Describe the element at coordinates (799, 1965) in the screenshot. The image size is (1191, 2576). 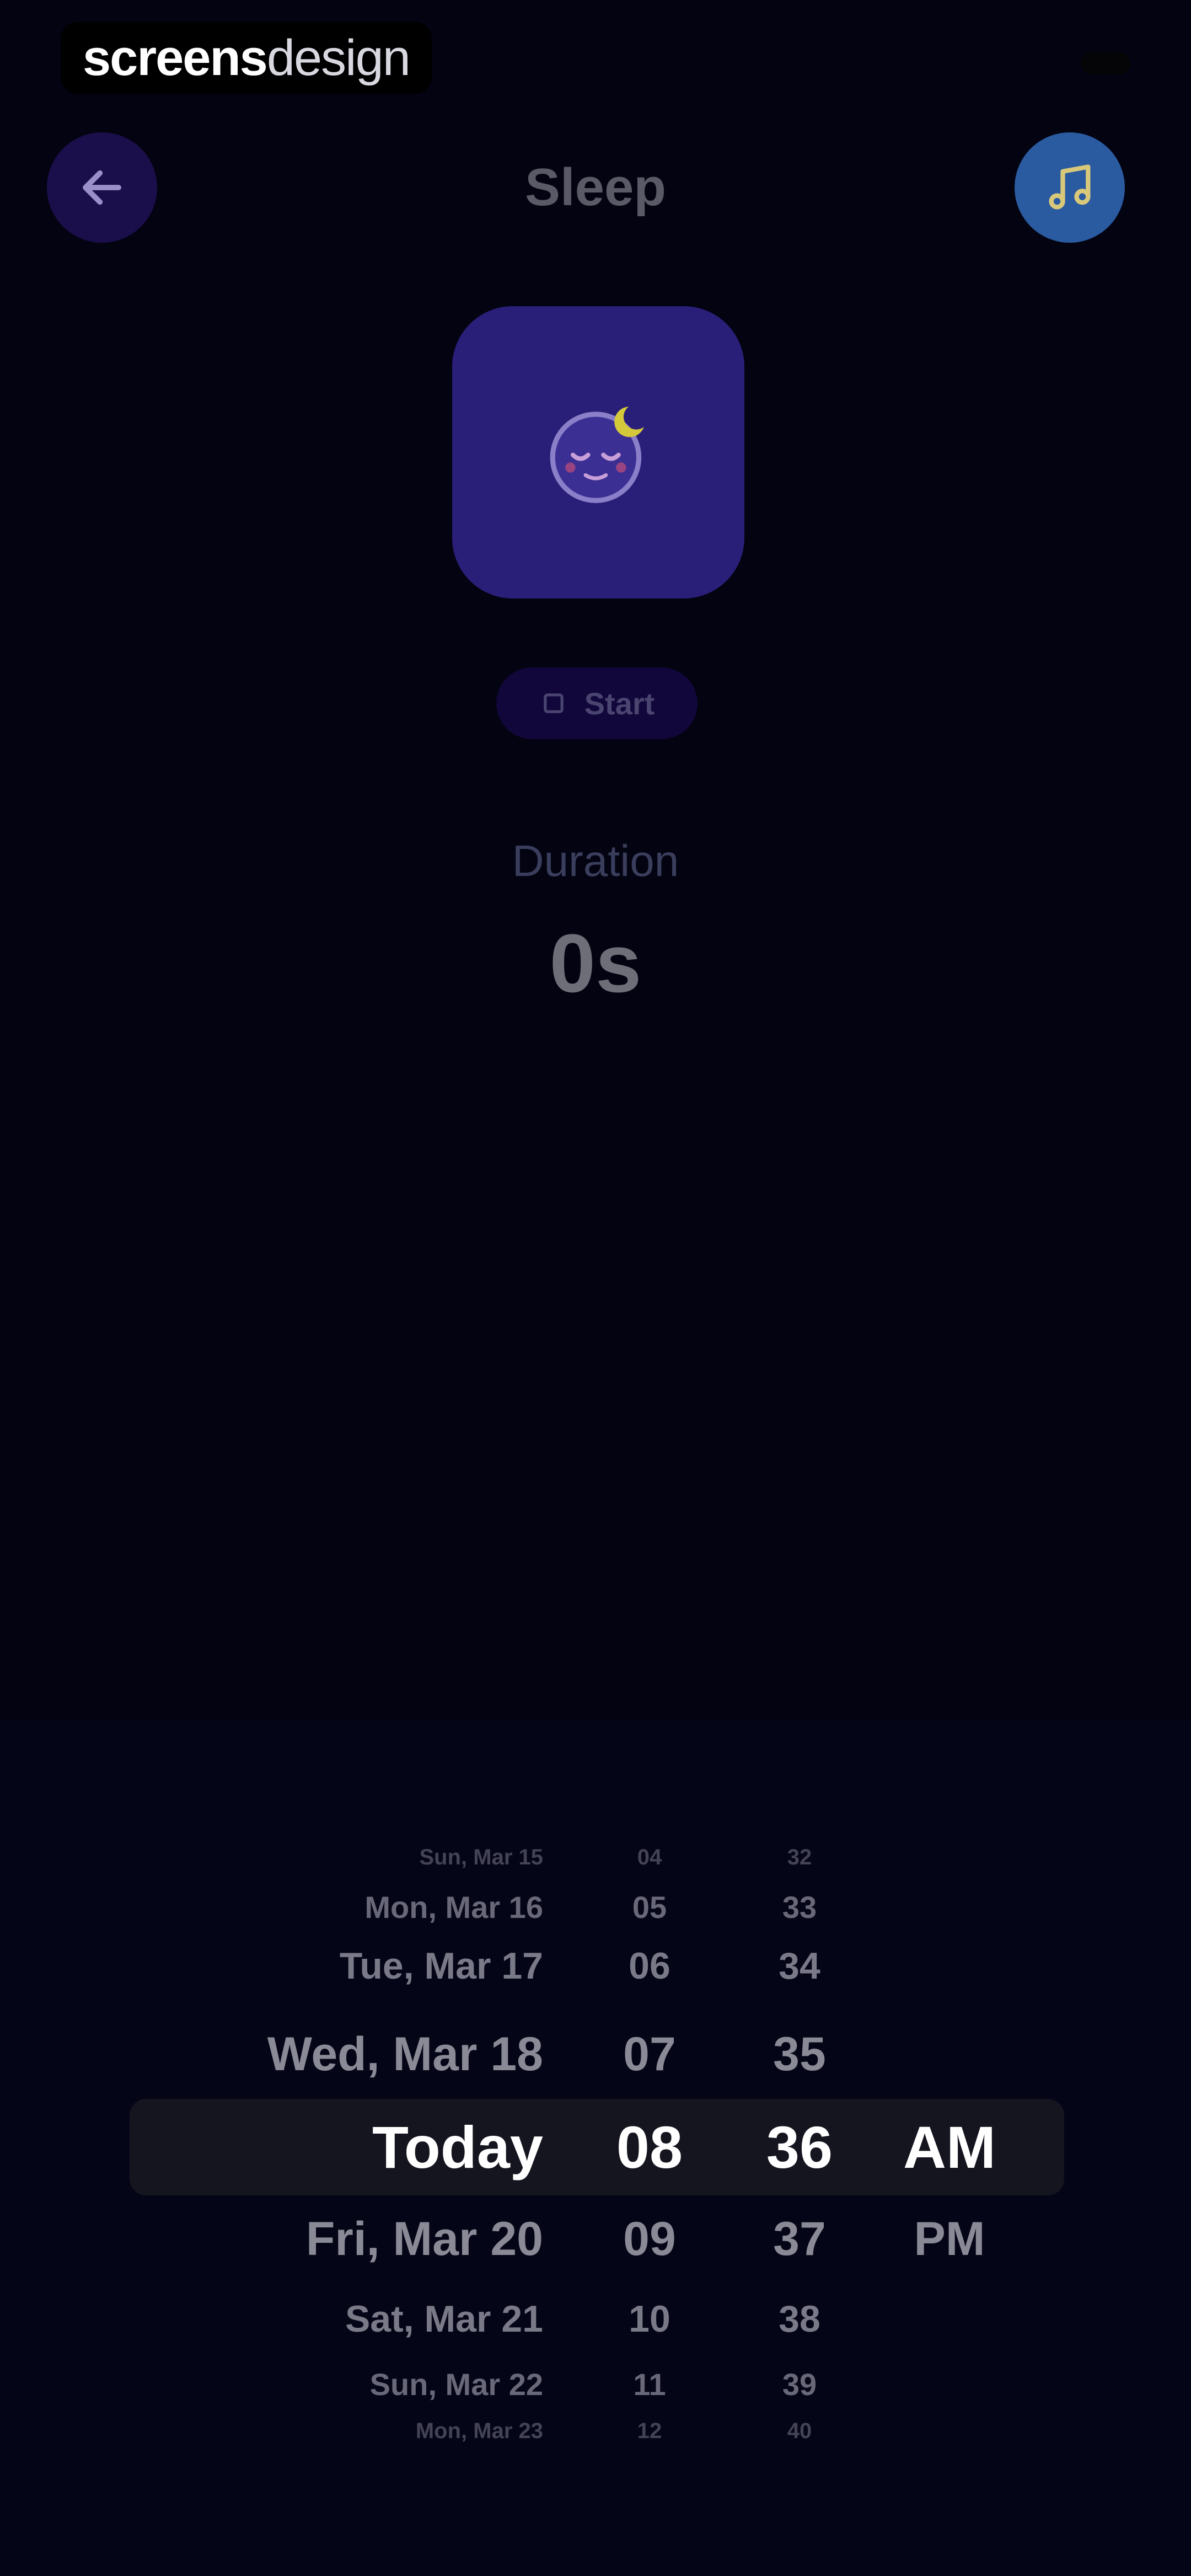
I see `picker-minute-option: 34` at that location.